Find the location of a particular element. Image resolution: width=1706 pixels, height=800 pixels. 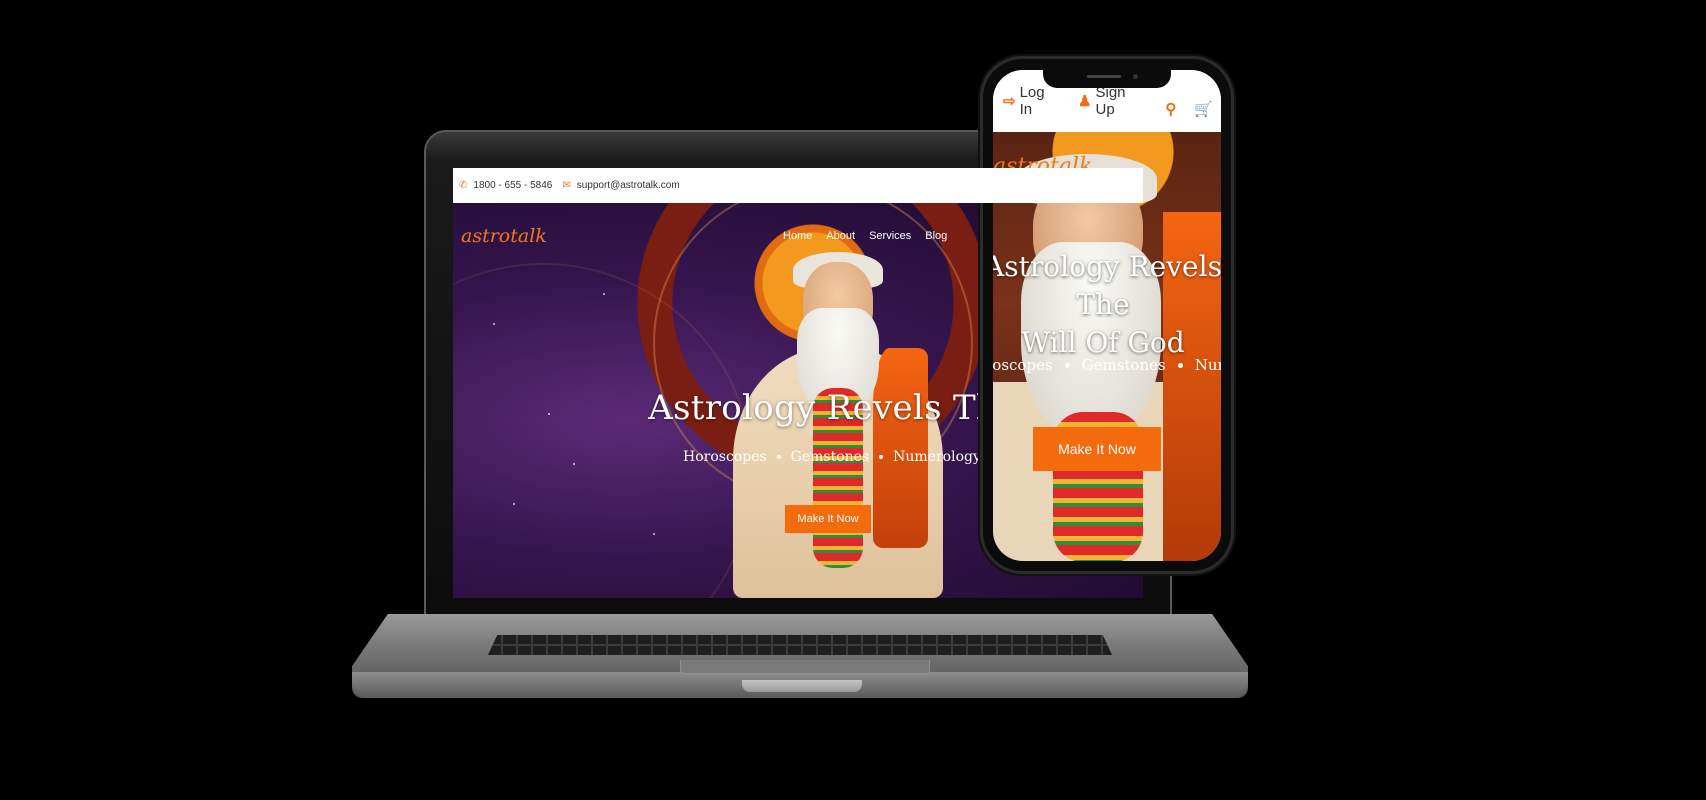

nav-about: About is located at coordinates (840, 236).